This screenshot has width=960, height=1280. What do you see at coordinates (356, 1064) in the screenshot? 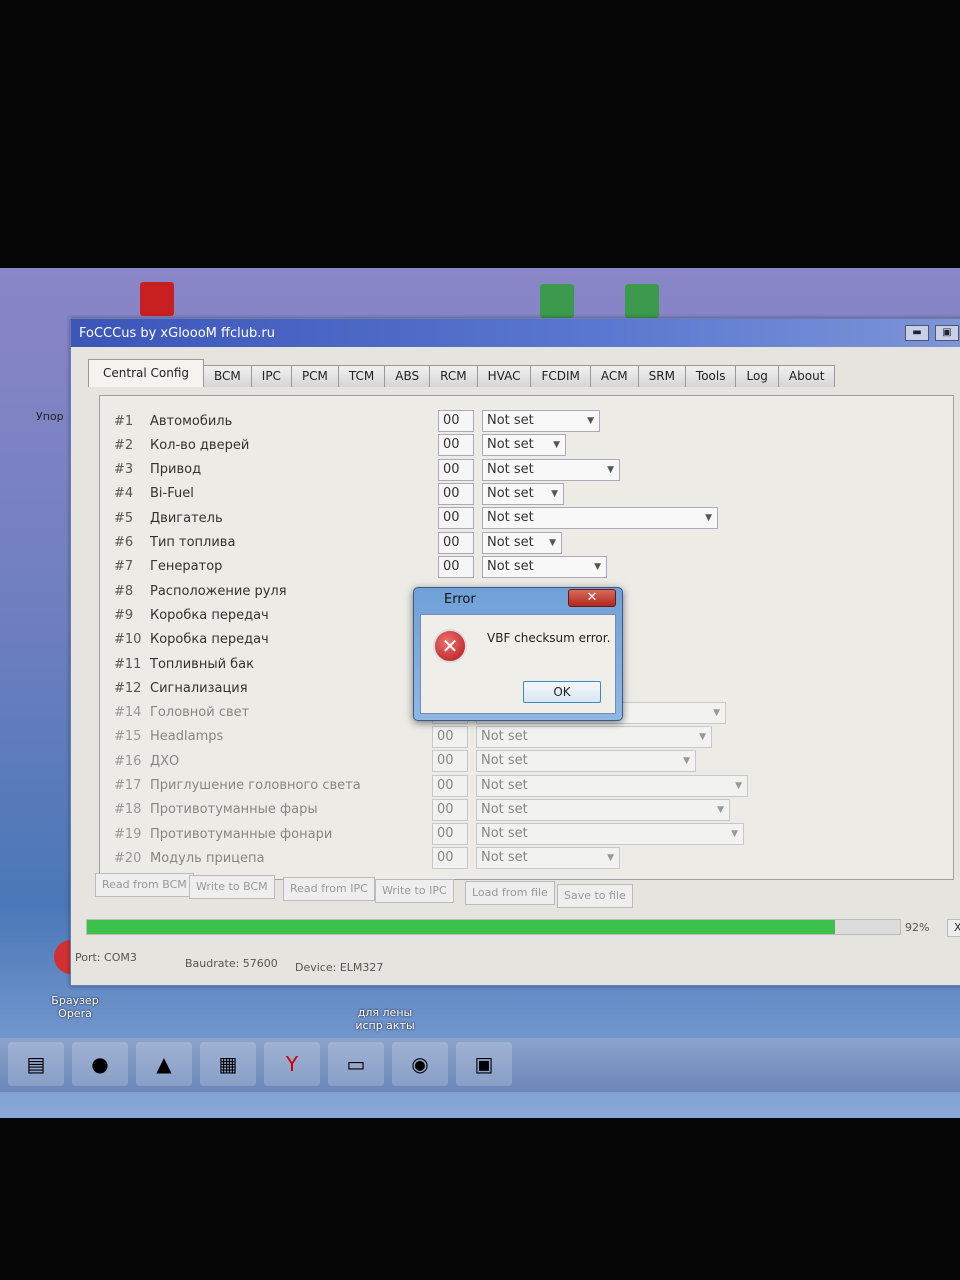
I see `folder-icon: ▭` at bounding box center [356, 1064].